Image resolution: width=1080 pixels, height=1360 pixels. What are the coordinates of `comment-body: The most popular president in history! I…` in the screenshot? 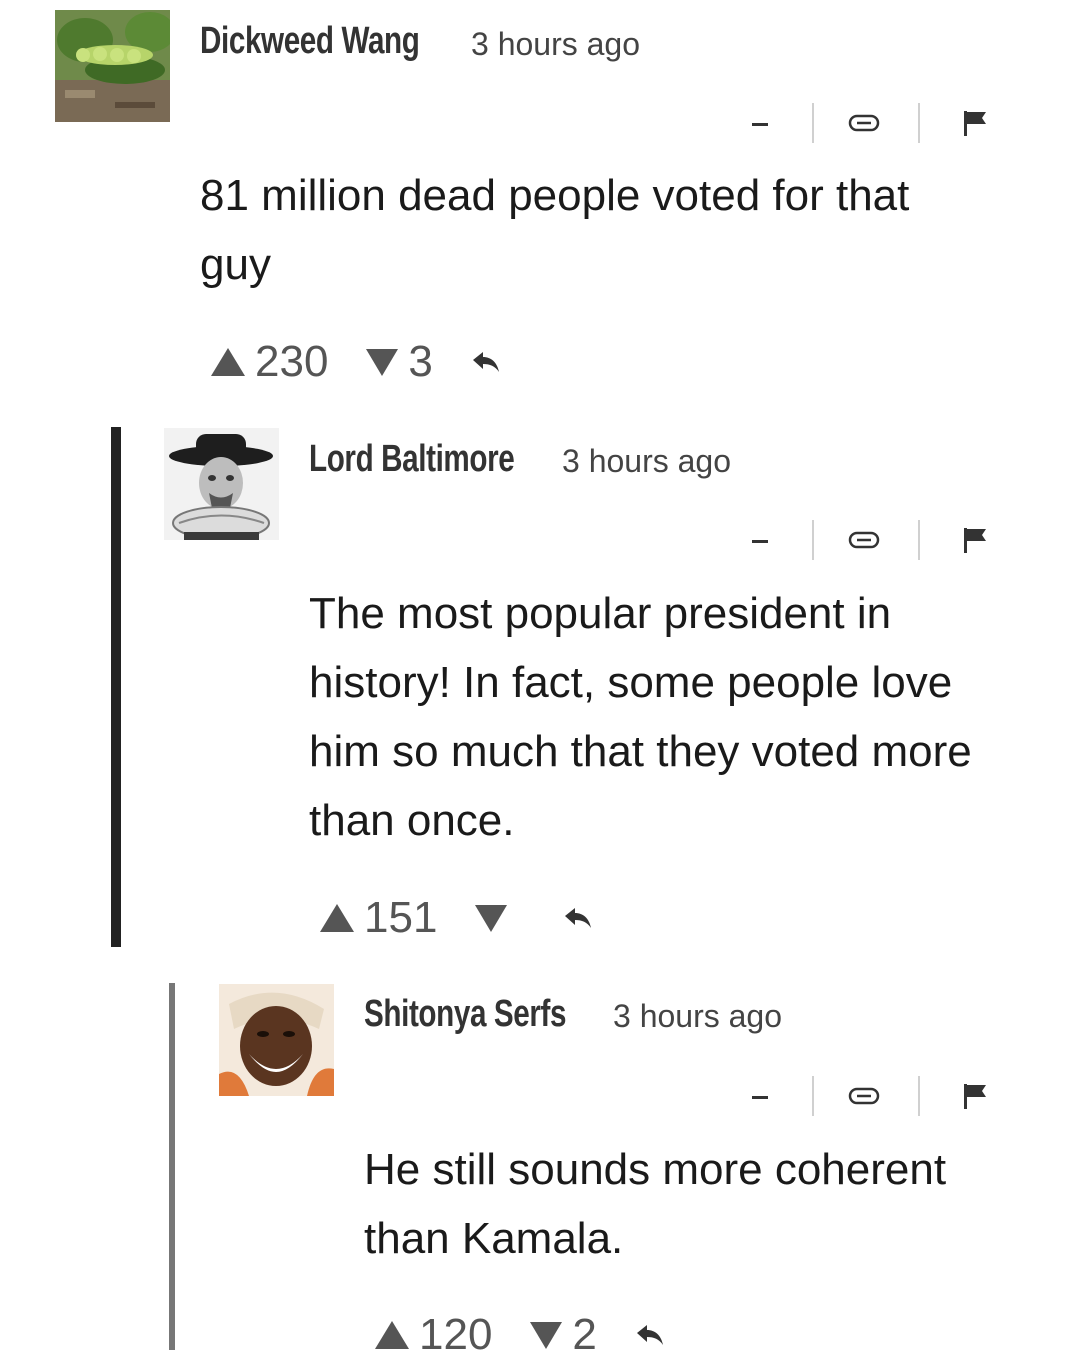 It's located at (640, 717).